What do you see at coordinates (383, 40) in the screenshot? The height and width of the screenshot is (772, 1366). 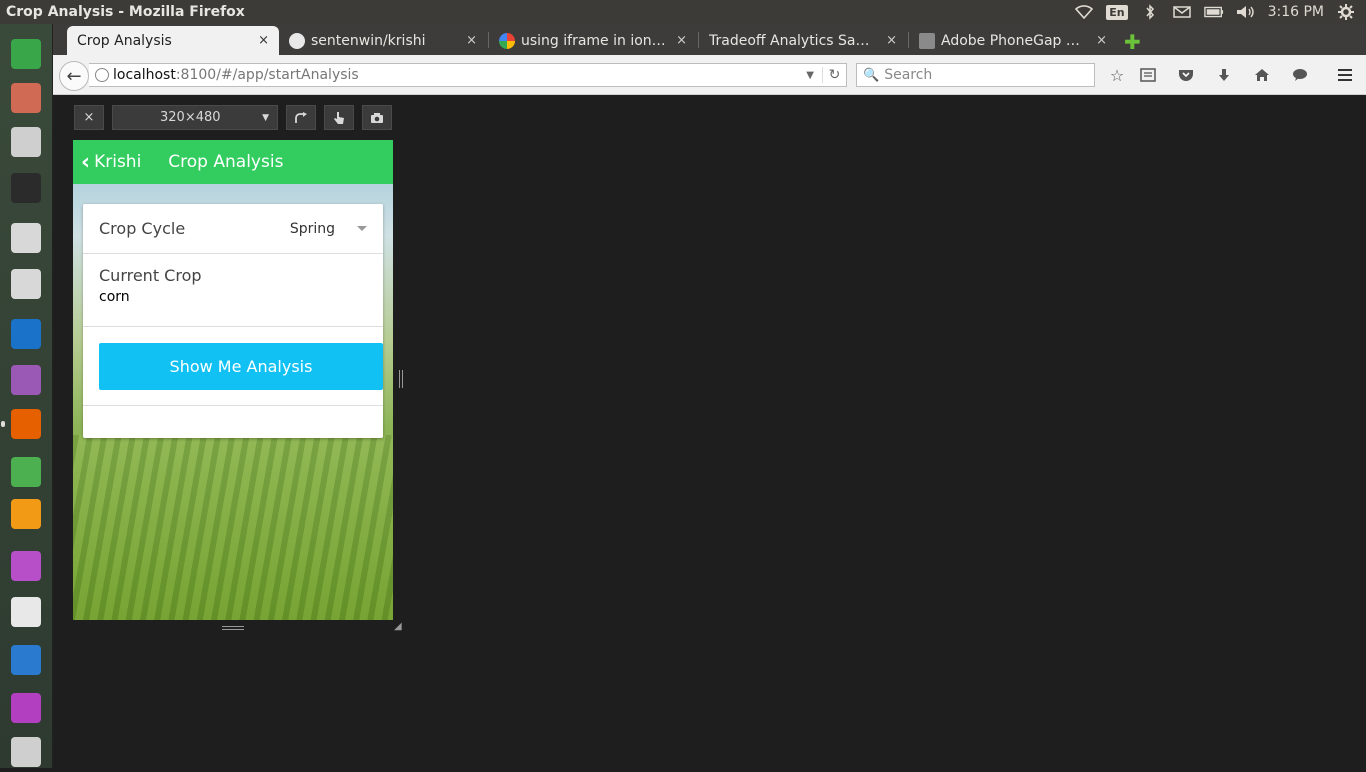 I see `tab-sentenwin-krishi: sentenwin/krishi ×` at bounding box center [383, 40].